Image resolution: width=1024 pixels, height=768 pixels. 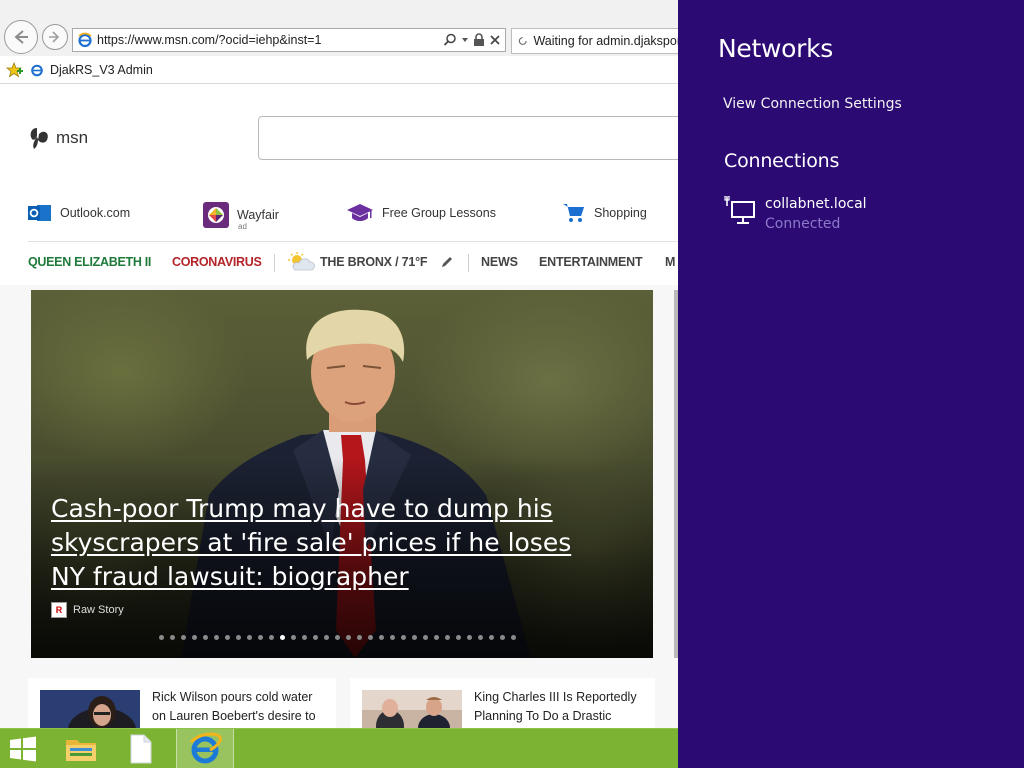 I want to click on internet-explorer-button, so click(x=205, y=748).